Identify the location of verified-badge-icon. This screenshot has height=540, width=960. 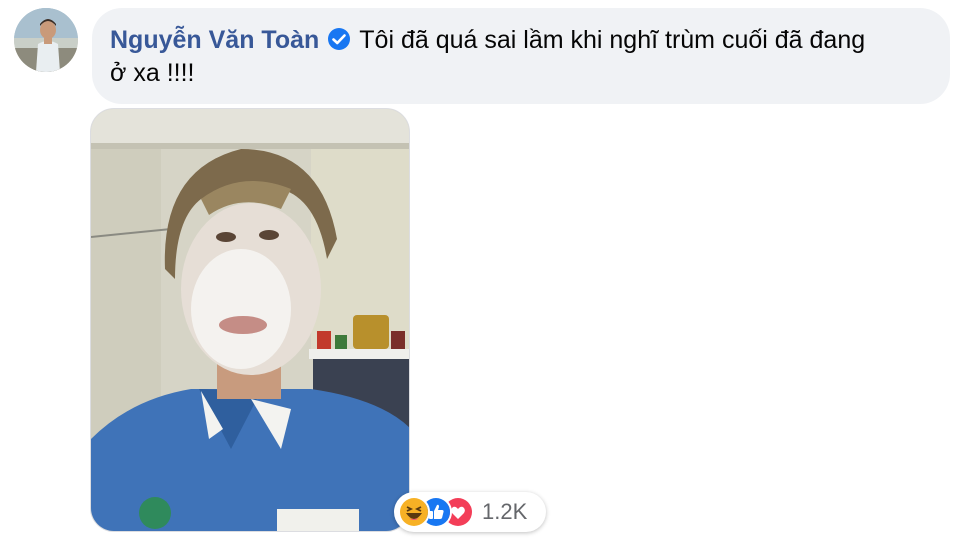
(339, 39).